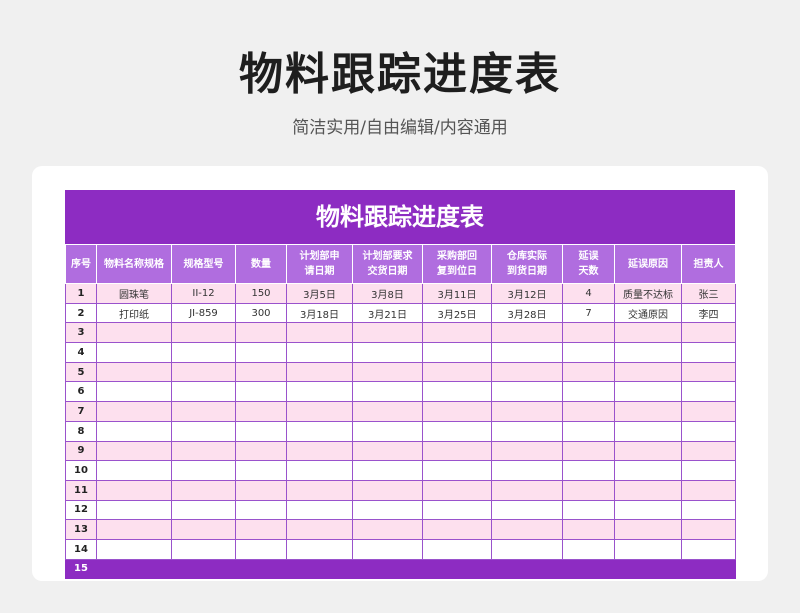  I want to click on table-cell: 7, so click(588, 313).